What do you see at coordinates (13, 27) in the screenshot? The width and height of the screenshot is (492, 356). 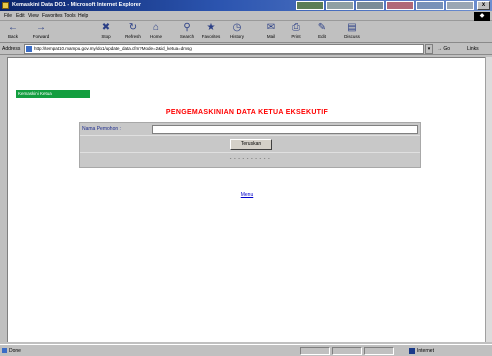 I see `back-arrow-icon: ←` at bounding box center [13, 27].